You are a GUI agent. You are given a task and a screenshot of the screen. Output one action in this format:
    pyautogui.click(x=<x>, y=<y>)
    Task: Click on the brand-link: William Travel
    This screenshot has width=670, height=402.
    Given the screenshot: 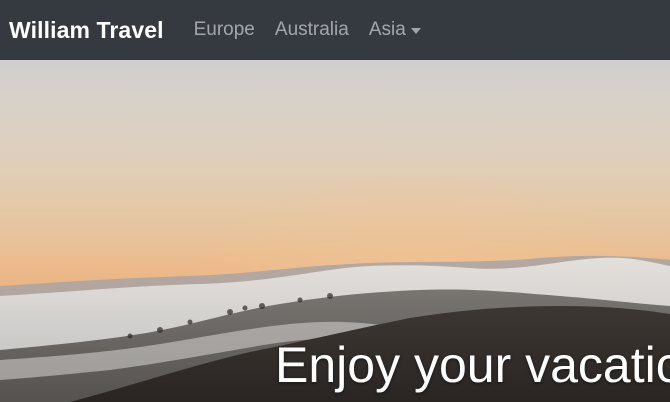 What is the action you would take?
    pyautogui.click(x=86, y=30)
    